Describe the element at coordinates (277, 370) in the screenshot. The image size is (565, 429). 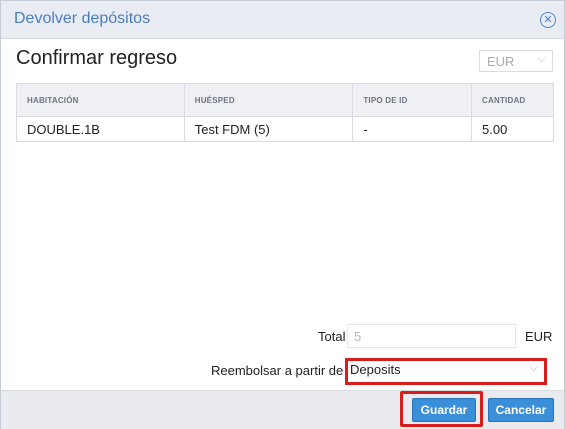
I see `refund-source-label: Reembolsar a partir de` at that location.